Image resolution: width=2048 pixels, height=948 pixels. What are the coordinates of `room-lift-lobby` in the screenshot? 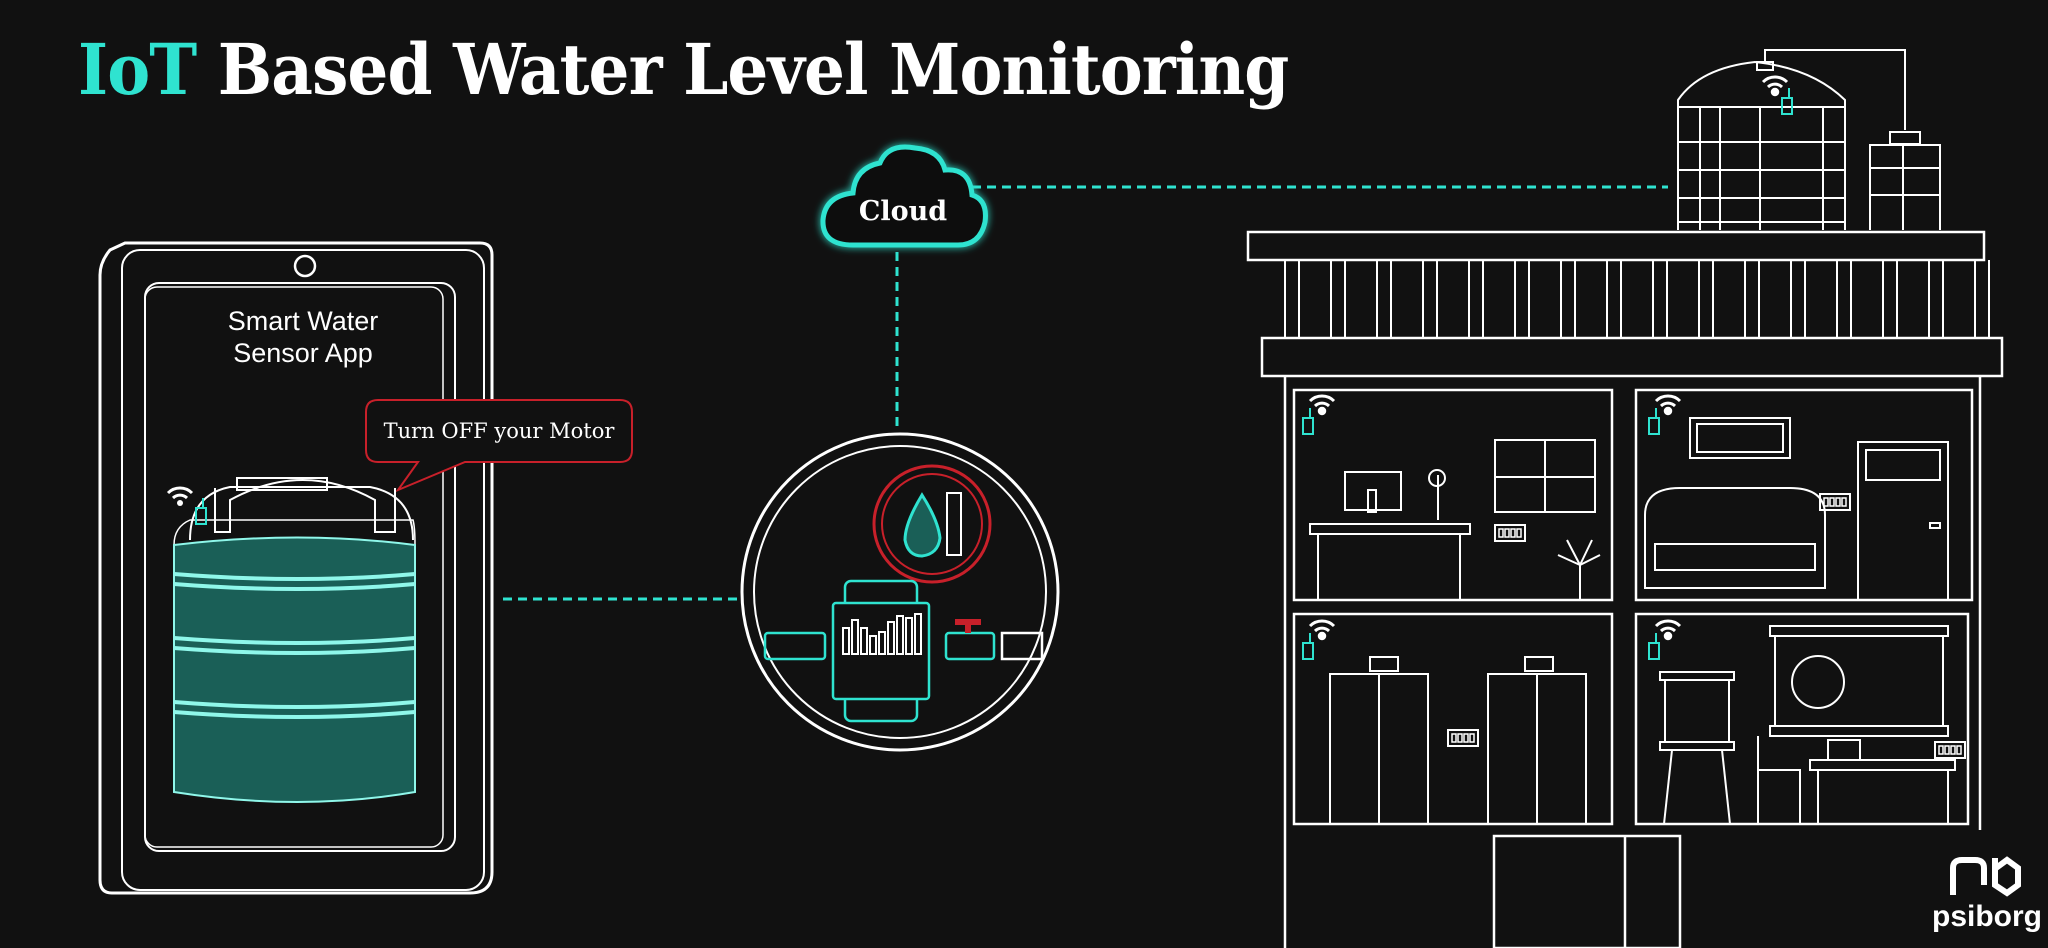 It's located at (1453, 719).